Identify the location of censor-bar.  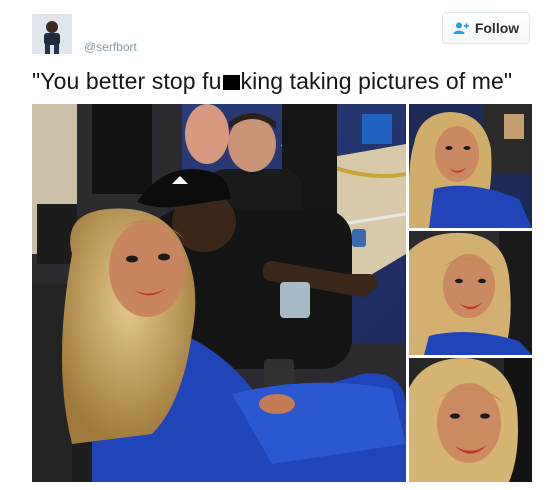
(231, 82).